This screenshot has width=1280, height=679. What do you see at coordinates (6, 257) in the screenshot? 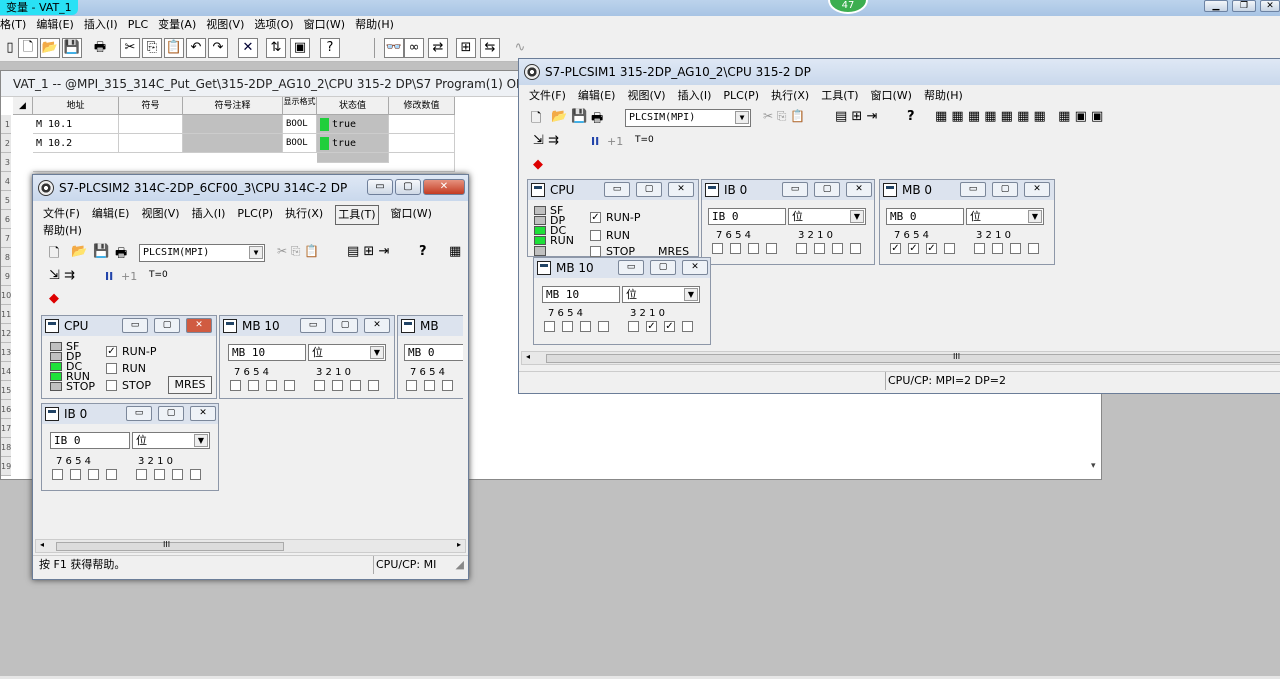
I see `row-number: 8` at bounding box center [6, 257].